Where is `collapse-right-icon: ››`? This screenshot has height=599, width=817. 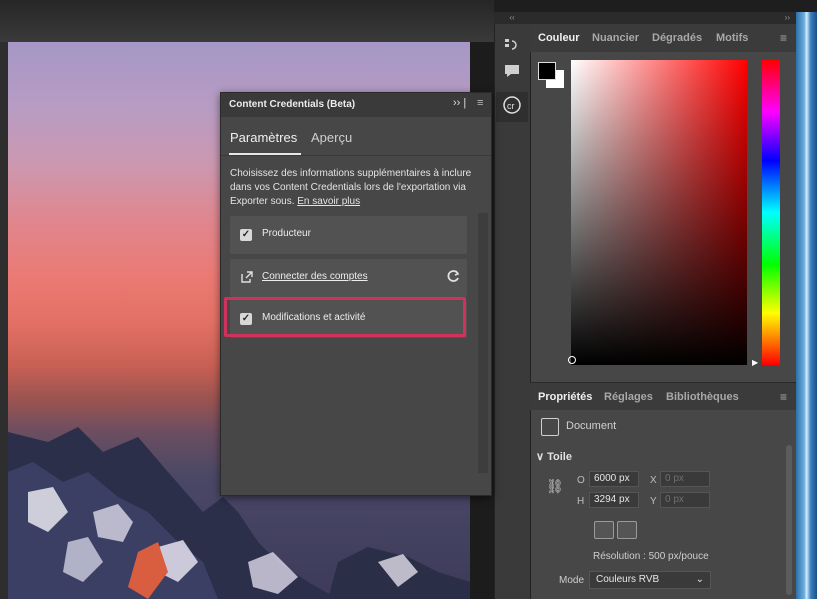
collapse-right-icon: ›› is located at coordinates (663, 18).